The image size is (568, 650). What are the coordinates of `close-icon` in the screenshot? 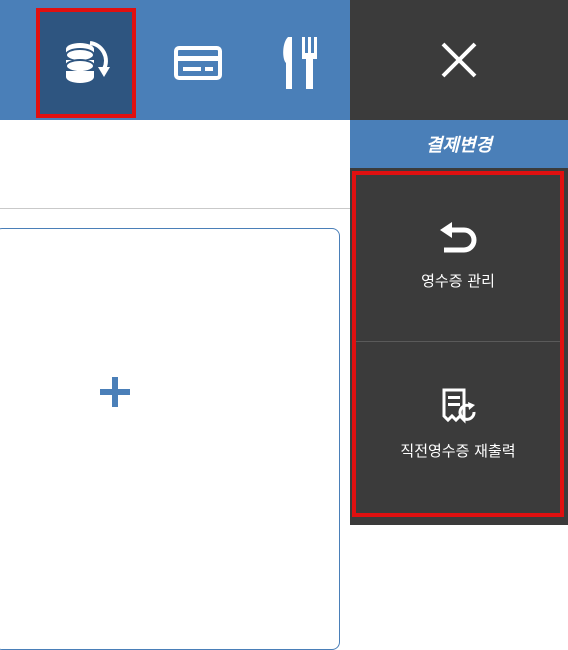 It's located at (459, 60).